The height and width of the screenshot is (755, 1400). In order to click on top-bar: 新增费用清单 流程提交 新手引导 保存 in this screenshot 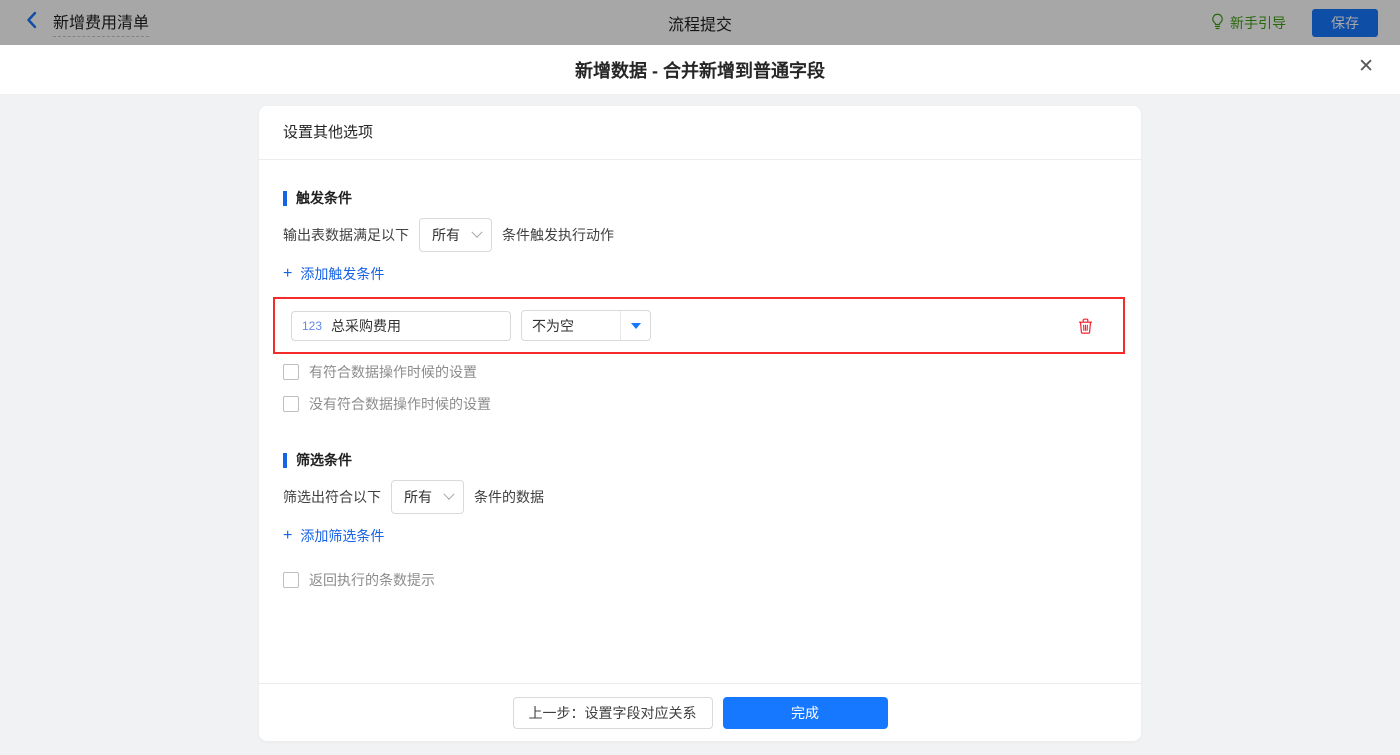, I will do `click(700, 22)`.